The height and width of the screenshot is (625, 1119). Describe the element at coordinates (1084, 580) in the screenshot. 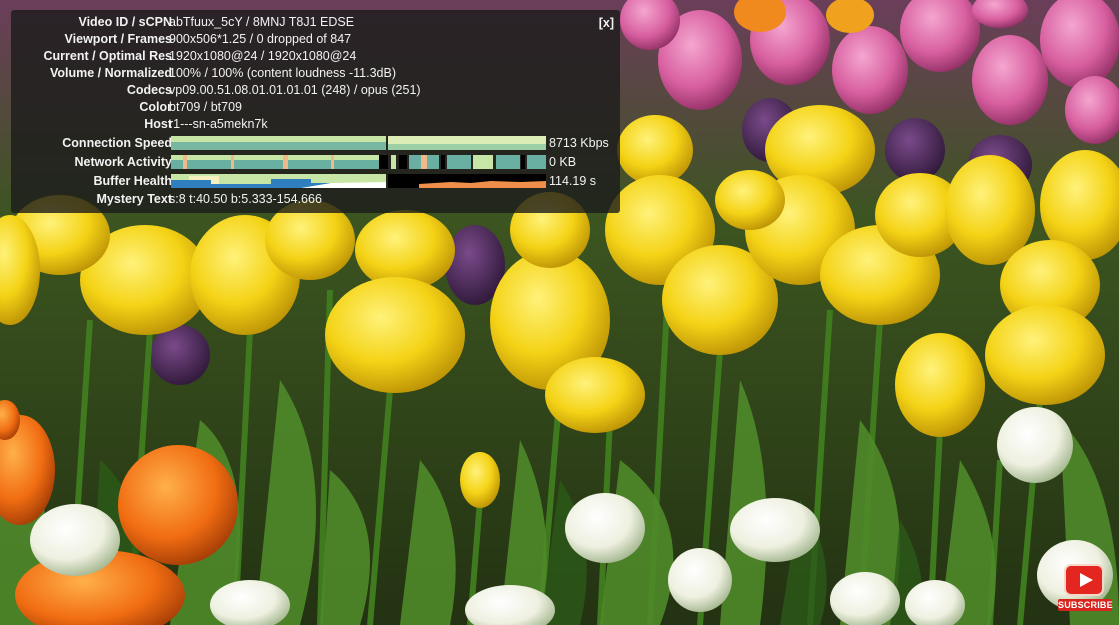

I see `youtube-play-icon` at that location.